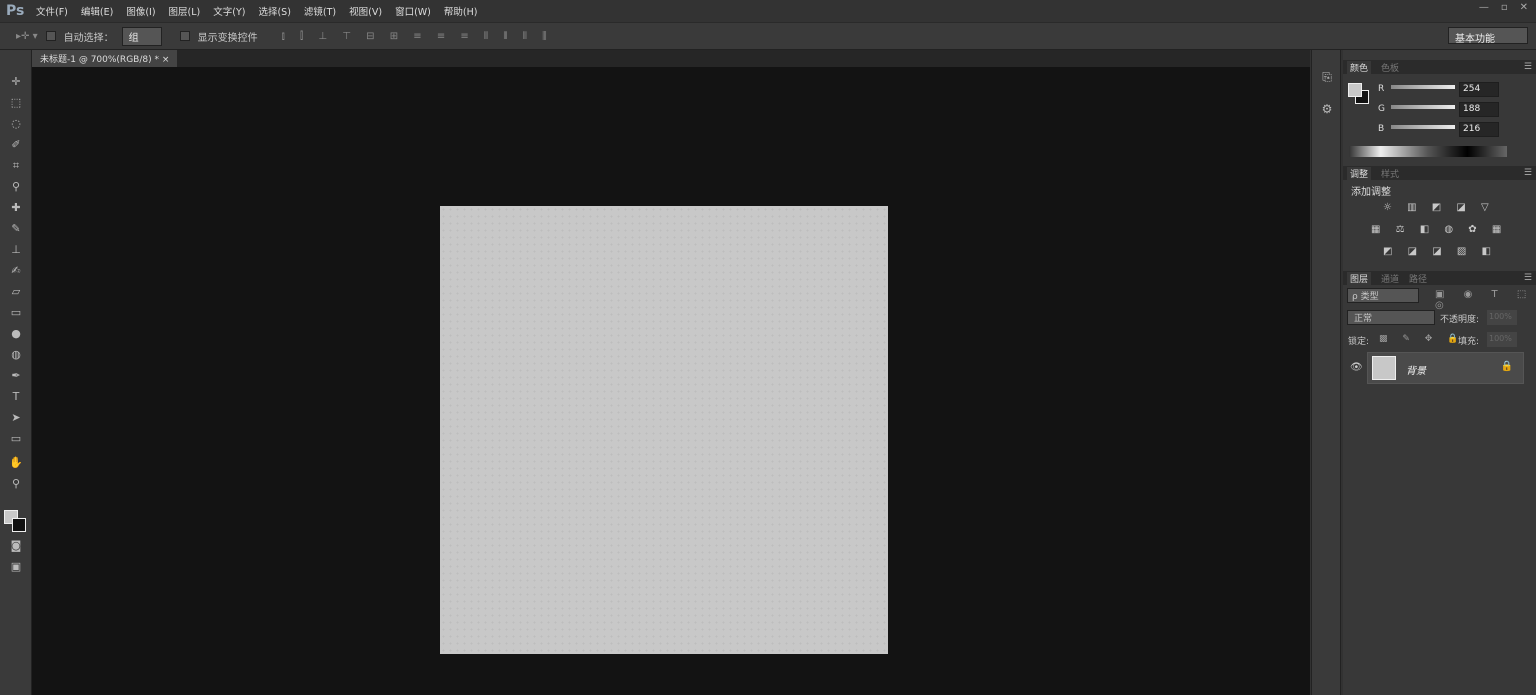 This screenshot has width=1536, height=695. Describe the element at coordinates (16, 334) in the screenshot. I see `blur-tool-icon: ●` at that location.